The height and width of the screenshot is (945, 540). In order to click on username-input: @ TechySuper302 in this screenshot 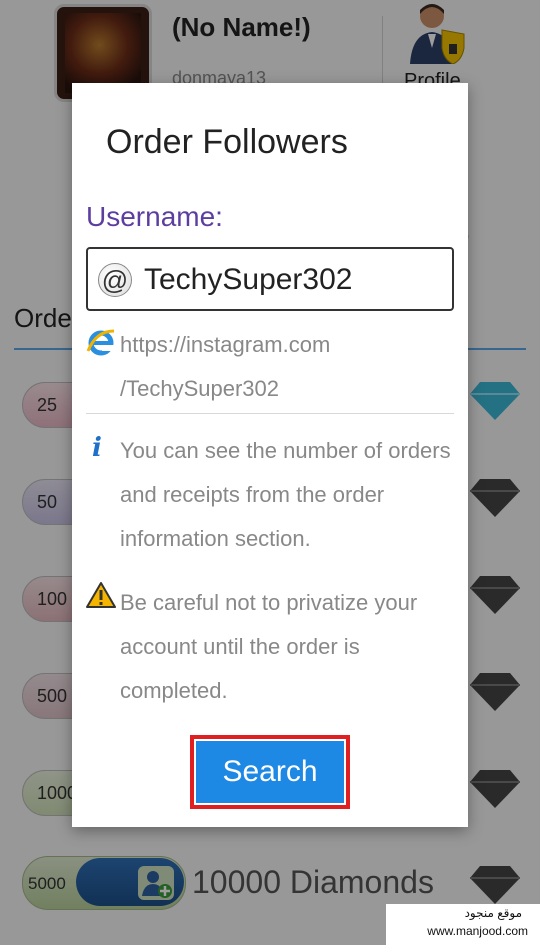, I will do `click(270, 279)`.